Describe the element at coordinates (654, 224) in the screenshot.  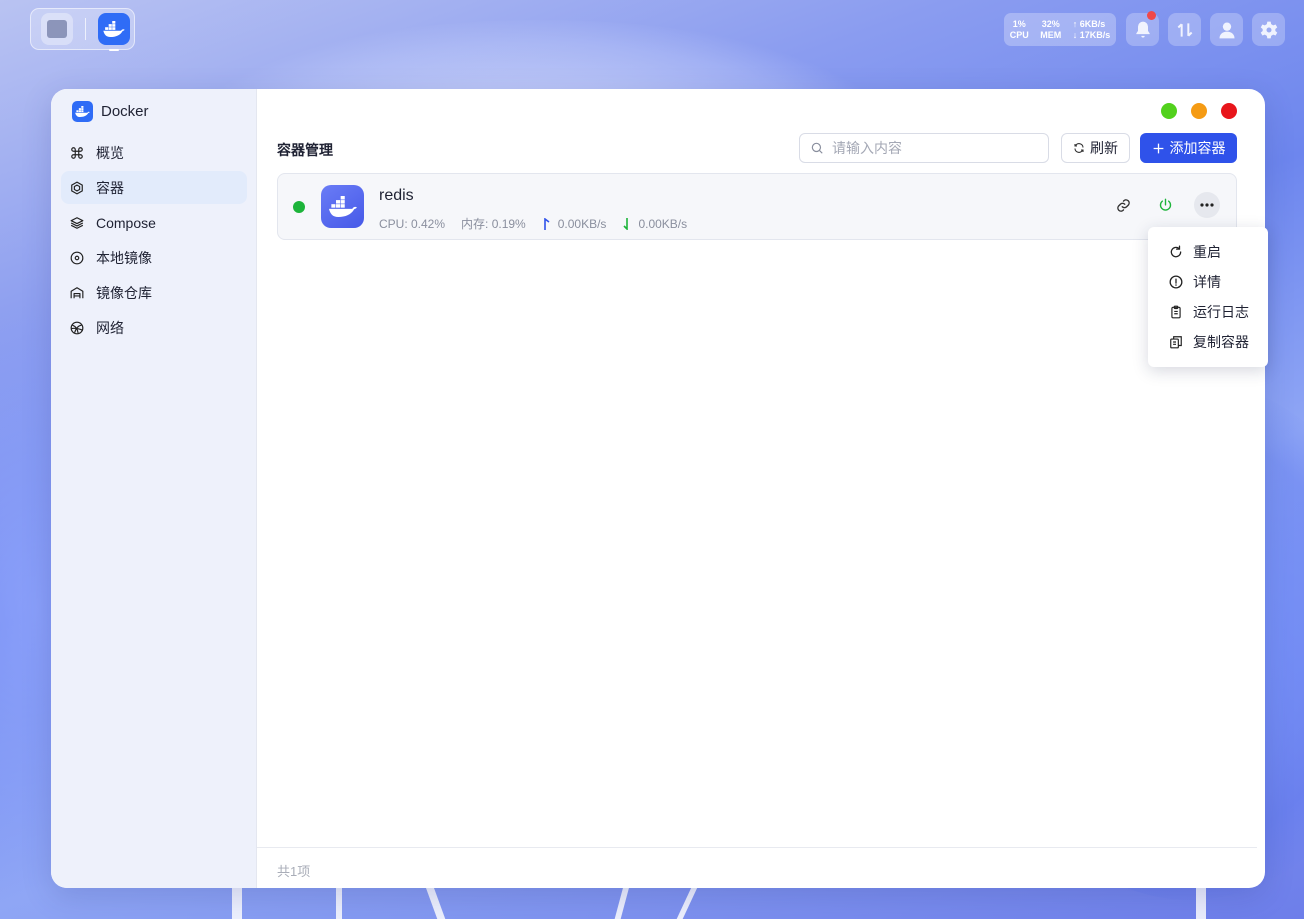
I see `download-stat: 0.00KB/s` at that location.